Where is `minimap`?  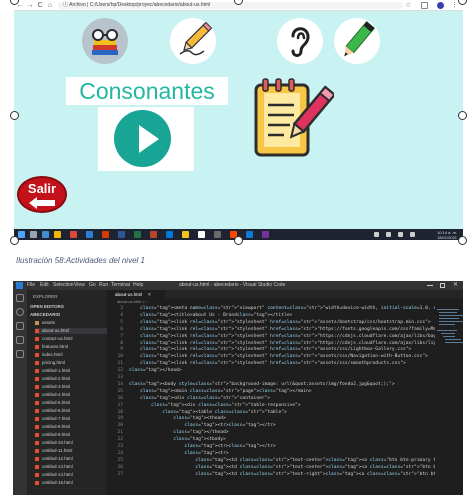 minimap is located at coordinates (449, 335).